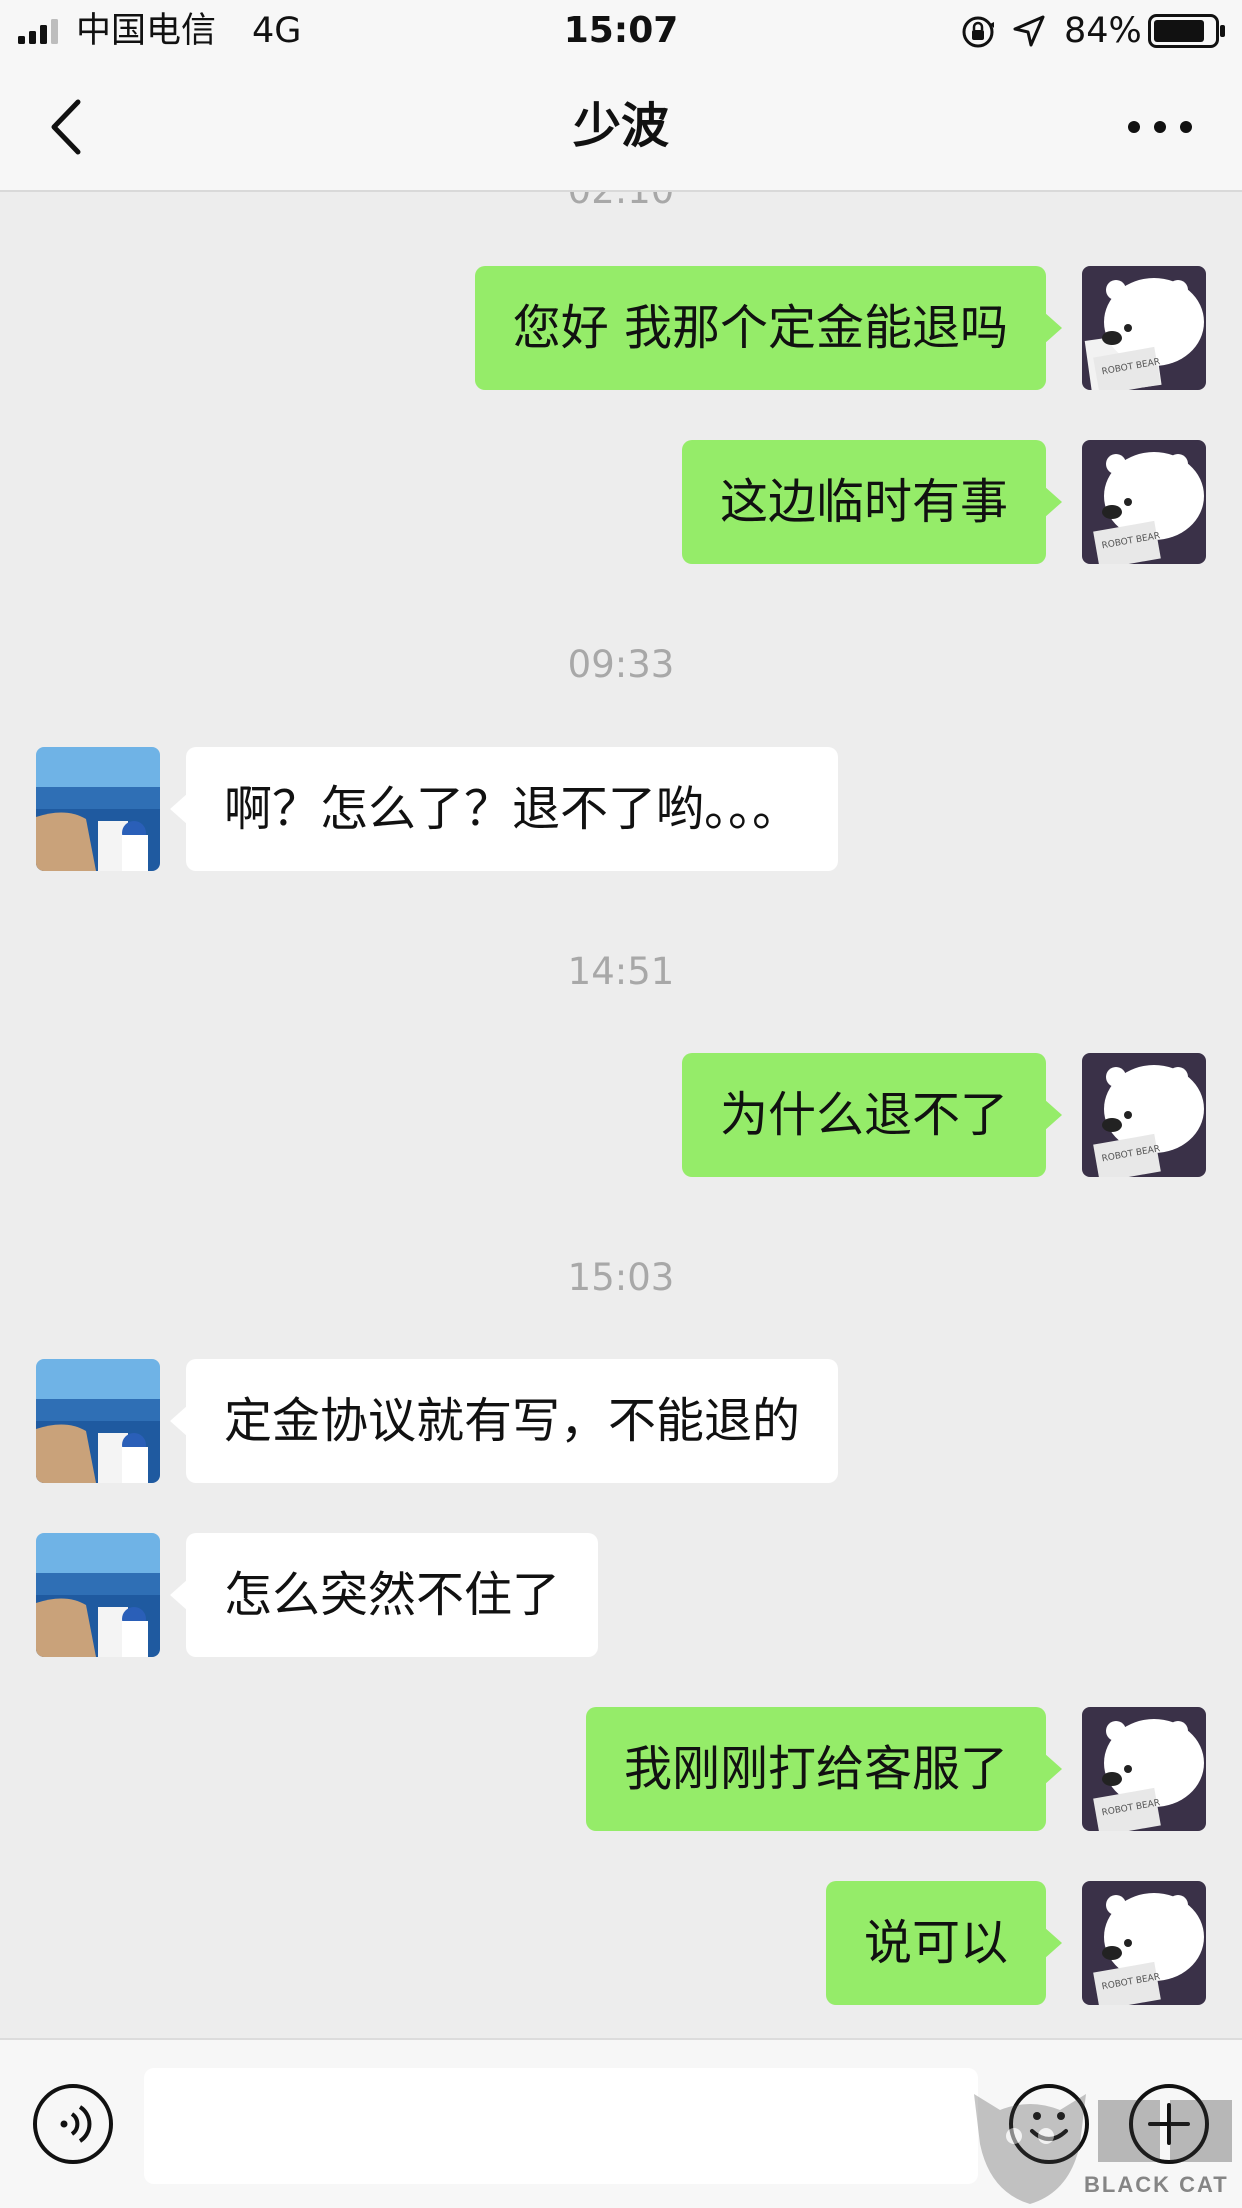  Describe the element at coordinates (1160, 127) in the screenshot. I see `more-options-button` at that location.